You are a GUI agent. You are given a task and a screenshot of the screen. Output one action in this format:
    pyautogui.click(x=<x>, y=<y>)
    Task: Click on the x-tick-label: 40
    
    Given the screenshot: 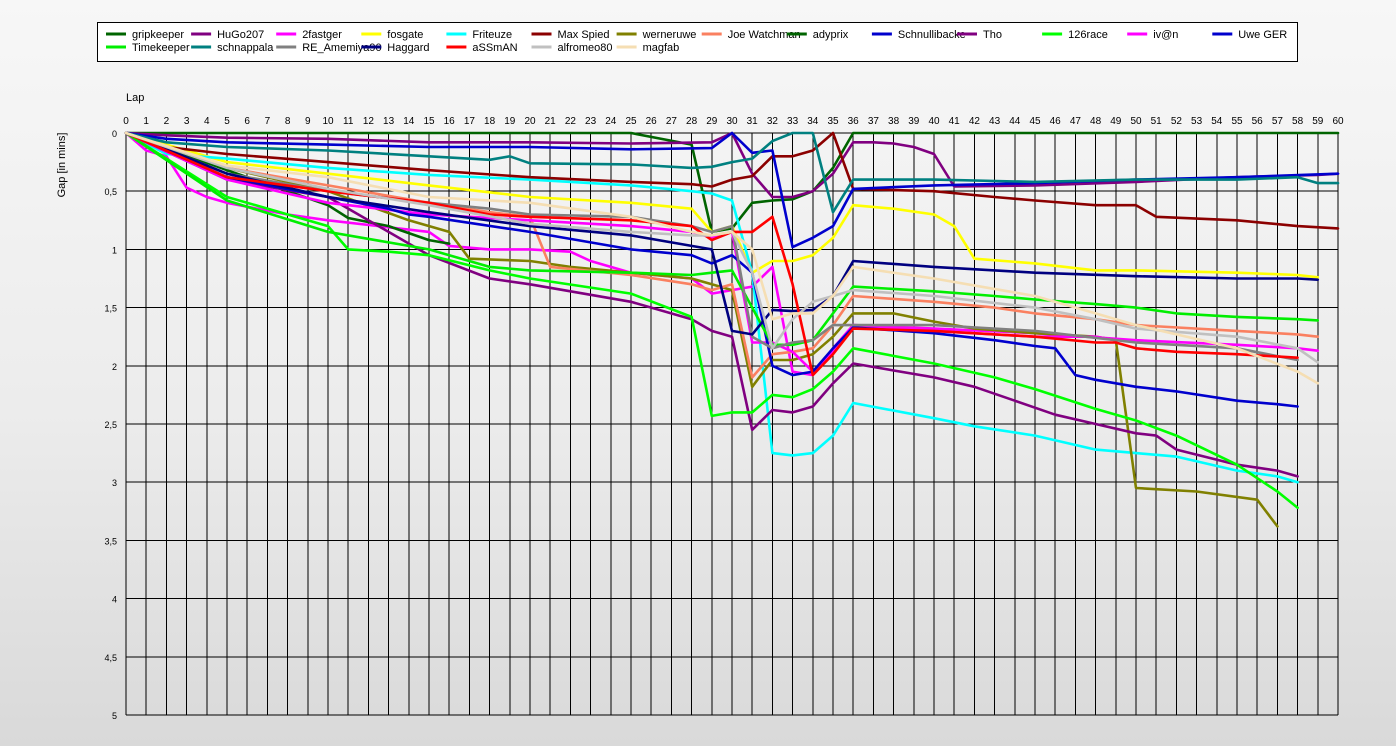 What is the action you would take?
    pyautogui.click(x=934, y=121)
    